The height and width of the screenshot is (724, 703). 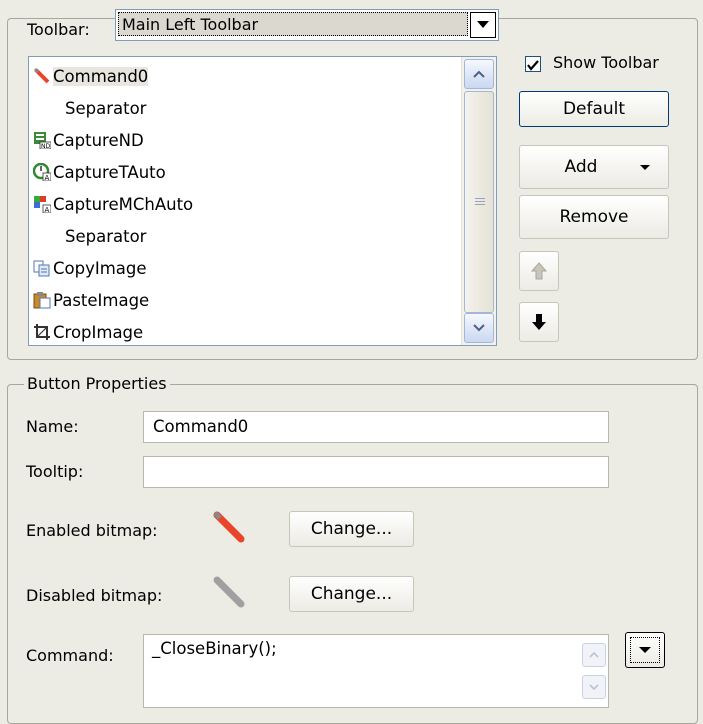 What do you see at coordinates (594, 217) in the screenshot?
I see `remove-button: Remove` at bounding box center [594, 217].